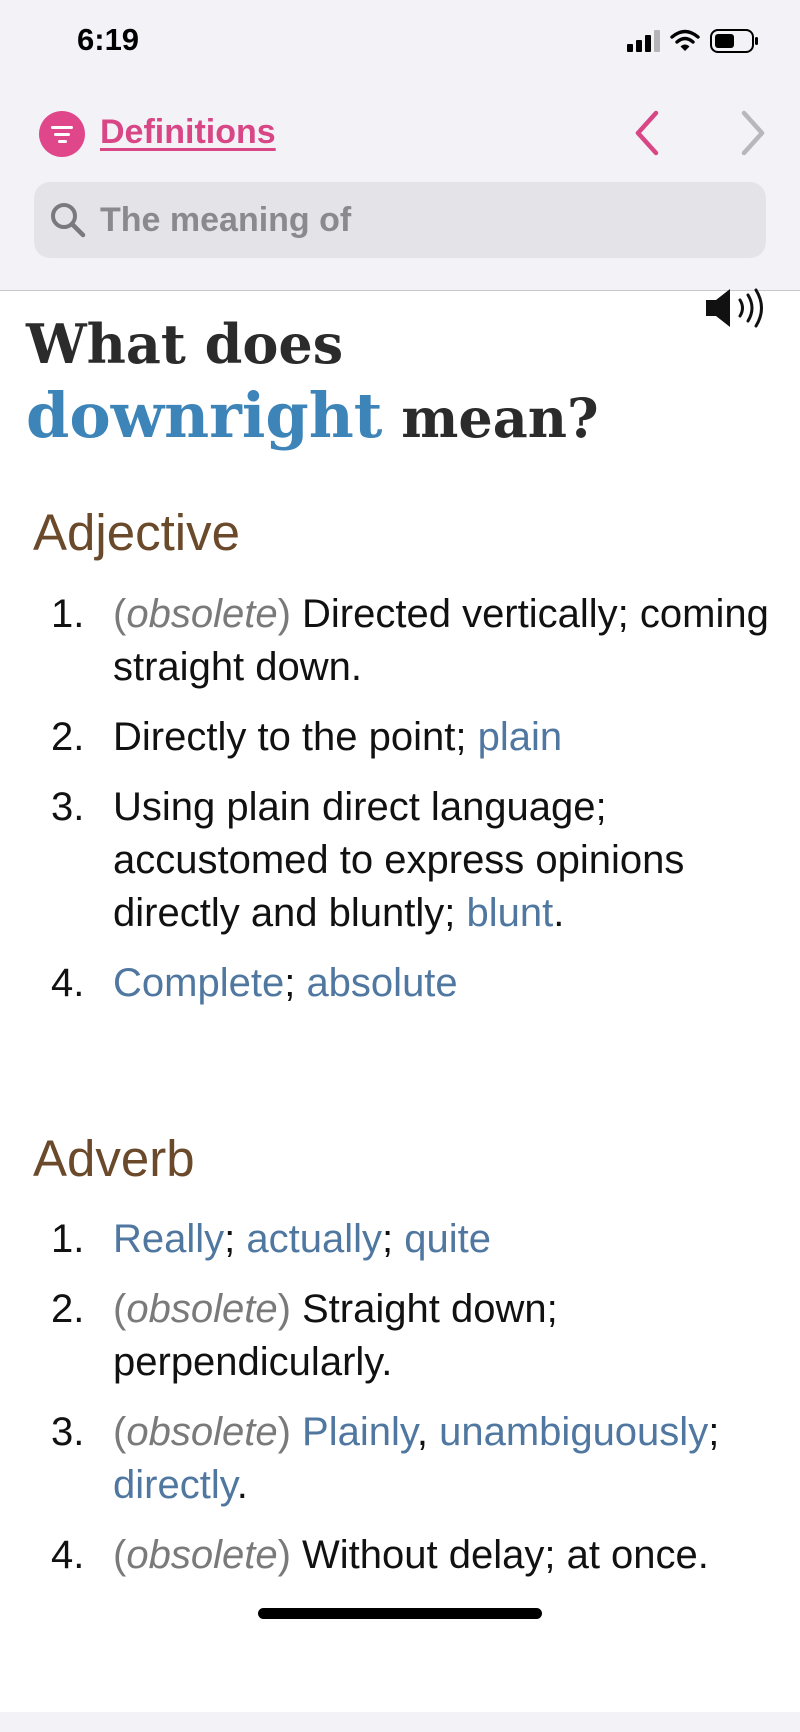  What do you see at coordinates (499, 1555) in the screenshot?
I see `definition-segment: Without delay; at once.` at bounding box center [499, 1555].